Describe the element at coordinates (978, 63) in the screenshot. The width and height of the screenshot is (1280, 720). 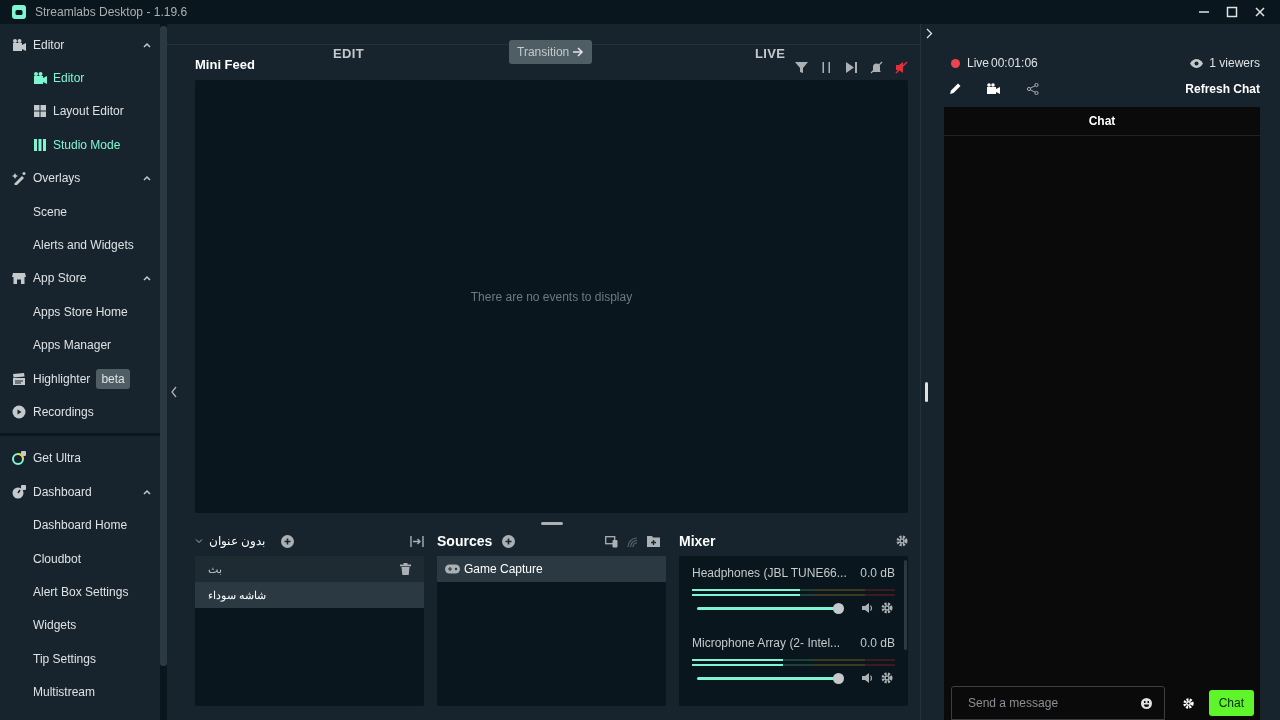
I see `live-label: Live` at that location.